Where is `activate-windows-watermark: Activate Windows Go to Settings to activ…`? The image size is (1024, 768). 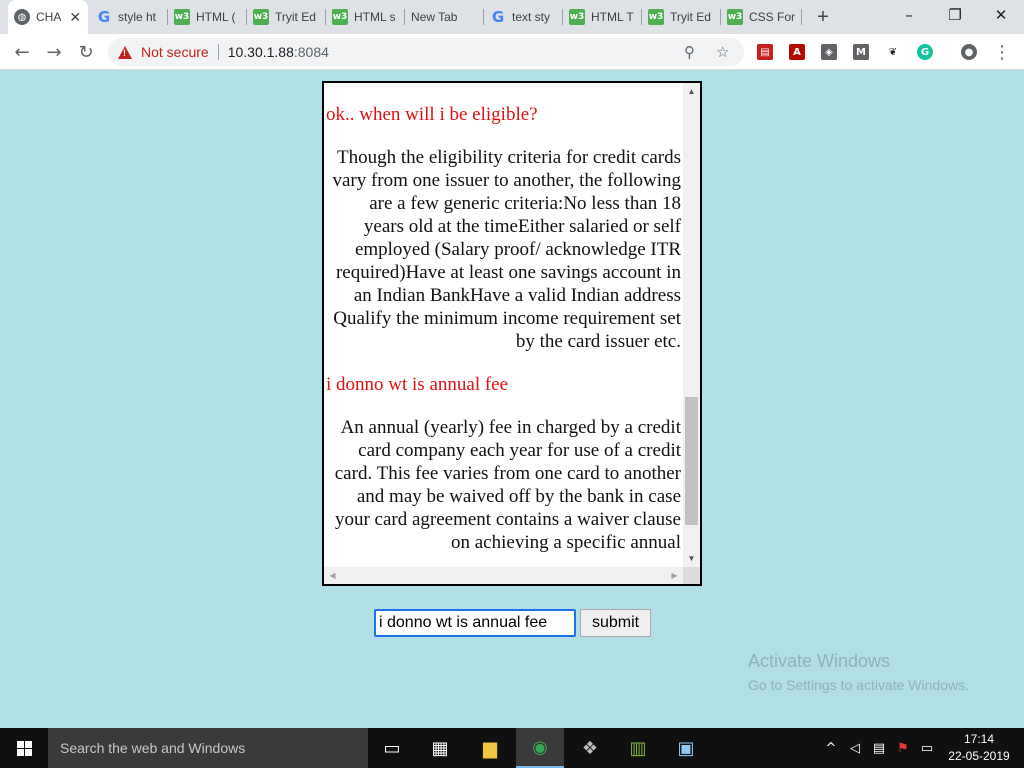 activate-windows-watermark: Activate Windows Go to Settings to activ… is located at coordinates (858, 672).